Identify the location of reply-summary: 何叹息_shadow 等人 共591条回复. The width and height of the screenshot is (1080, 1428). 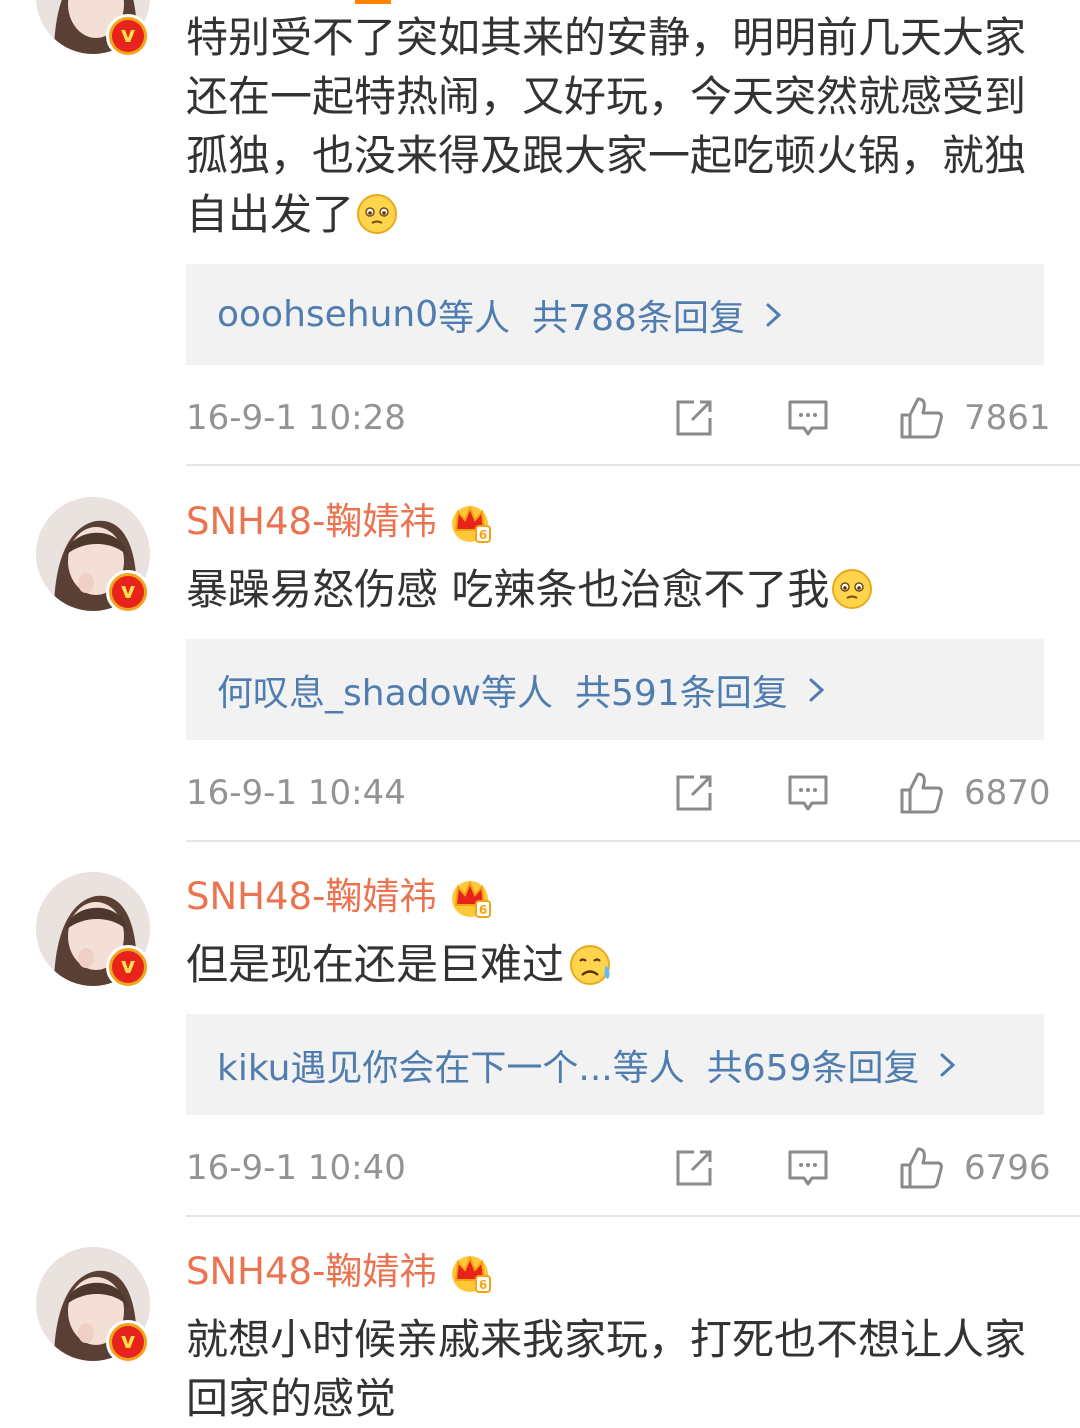
(615, 689).